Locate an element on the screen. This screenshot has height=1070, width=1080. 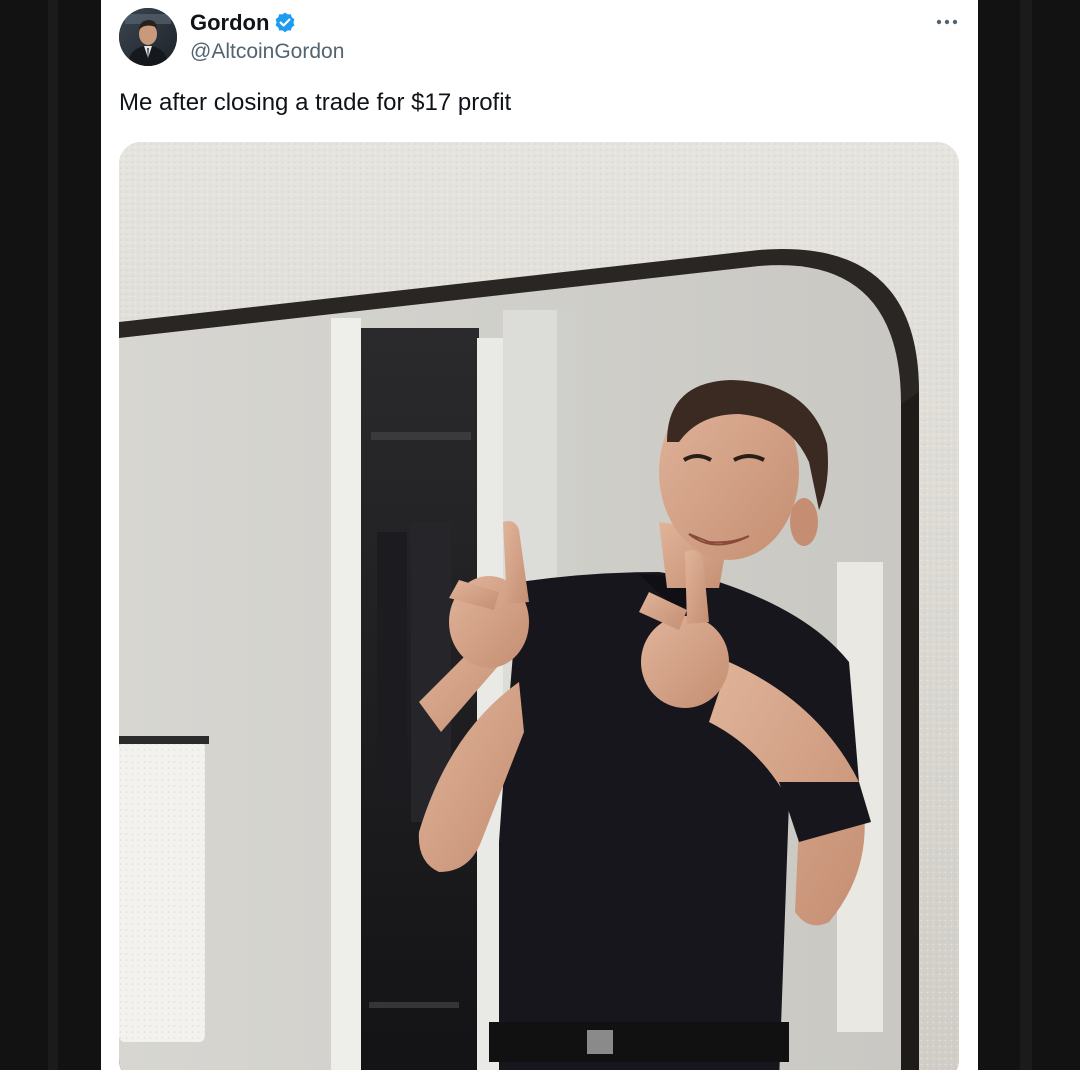
author-name-row: Gordon is located at coordinates (243, 23).